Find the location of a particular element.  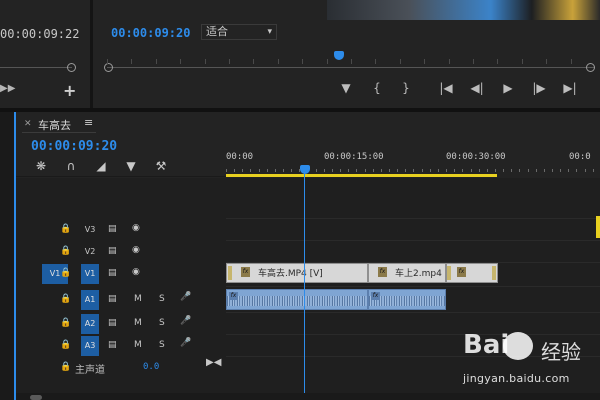

video-clip: fx 车上2.mp4 is located at coordinates (407, 273).